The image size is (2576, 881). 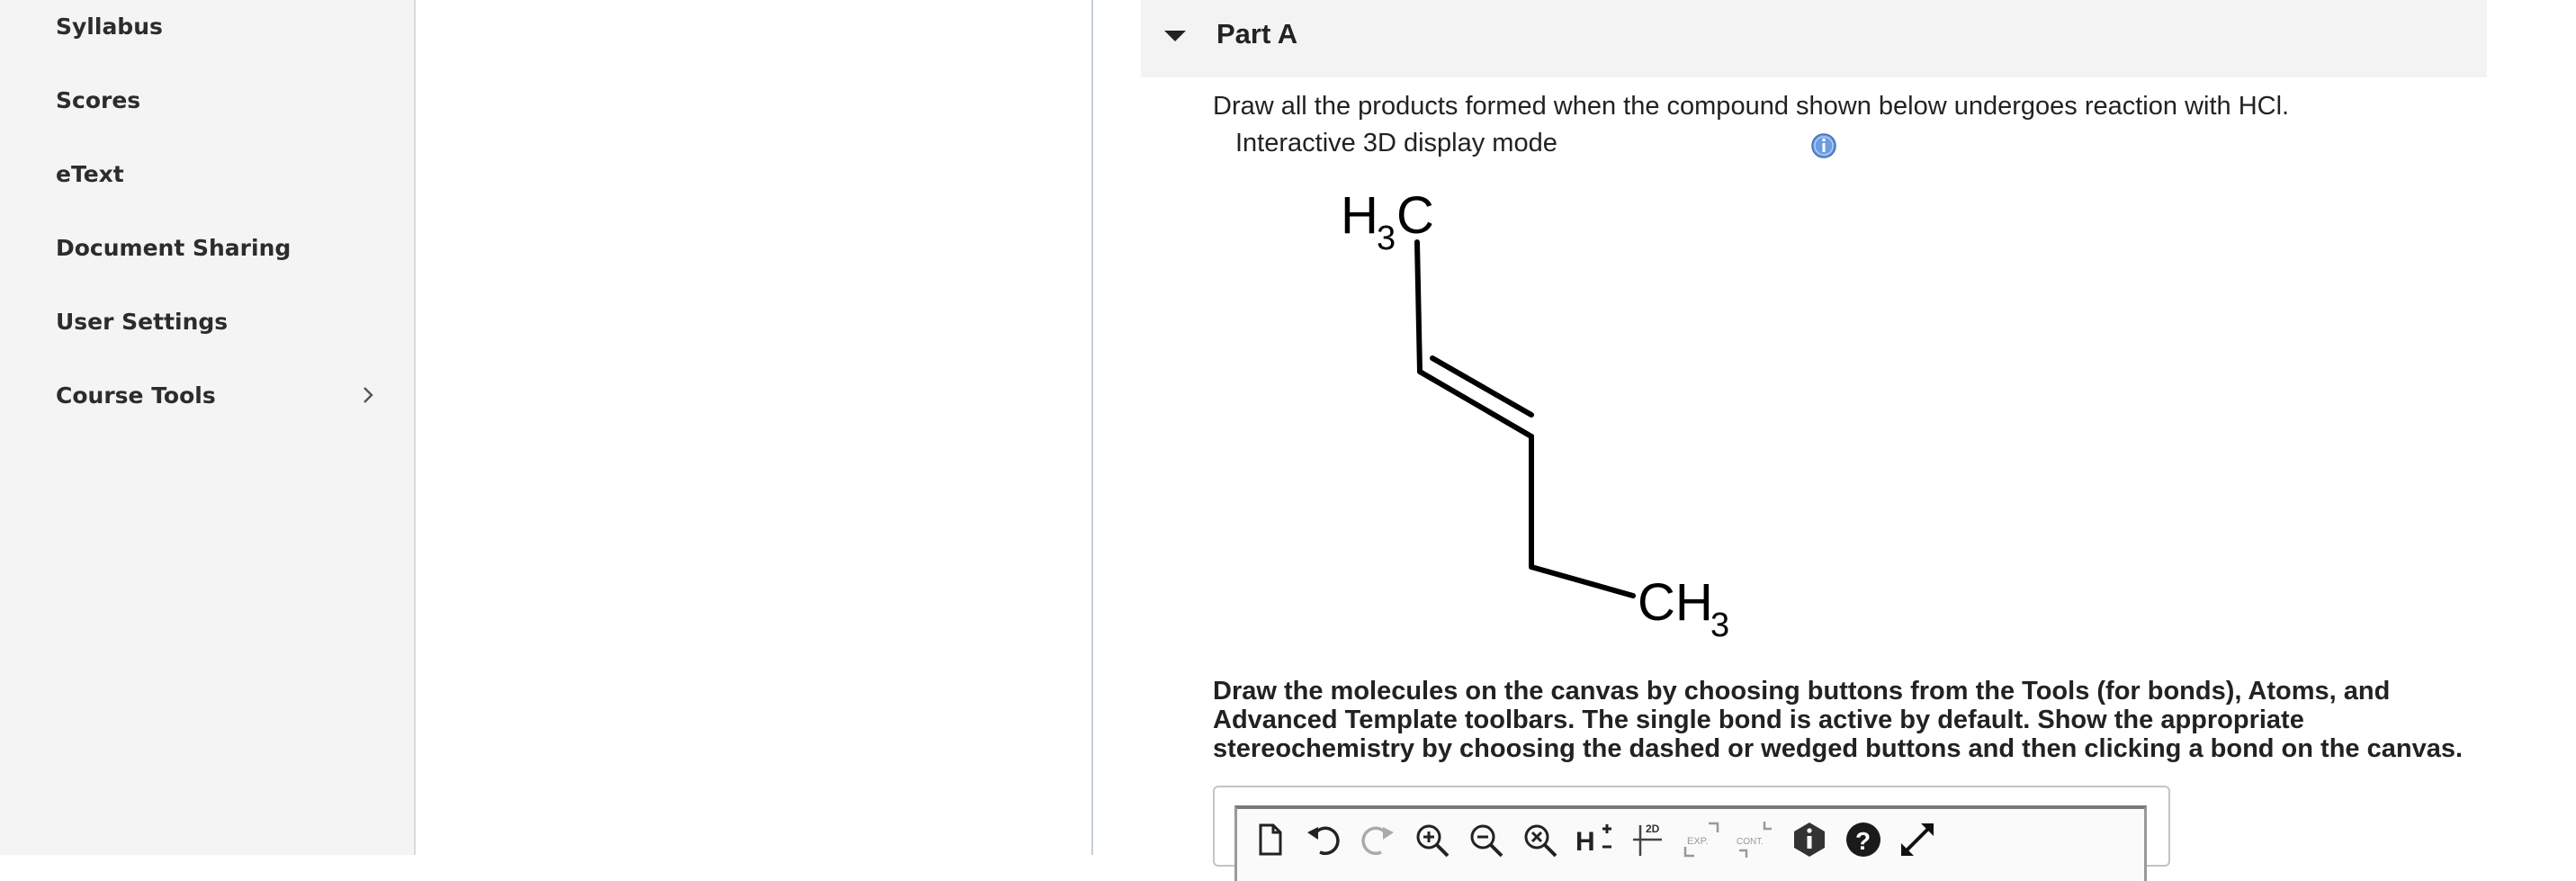 What do you see at coordinates (1525, 419) in the screenshot?
I see `bonds` at bounding box center [1525, 419].